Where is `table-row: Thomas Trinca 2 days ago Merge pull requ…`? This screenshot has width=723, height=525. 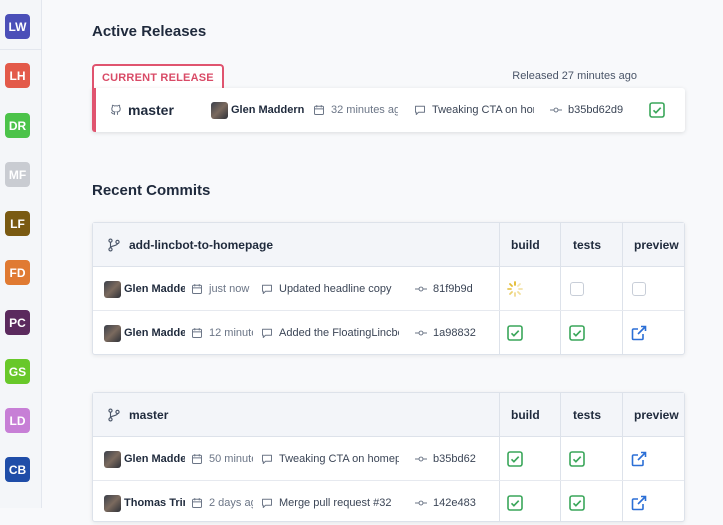 table-row: Thomas Trinca 2 days ago Merge pull requ… is located at coordinates (388, 503).